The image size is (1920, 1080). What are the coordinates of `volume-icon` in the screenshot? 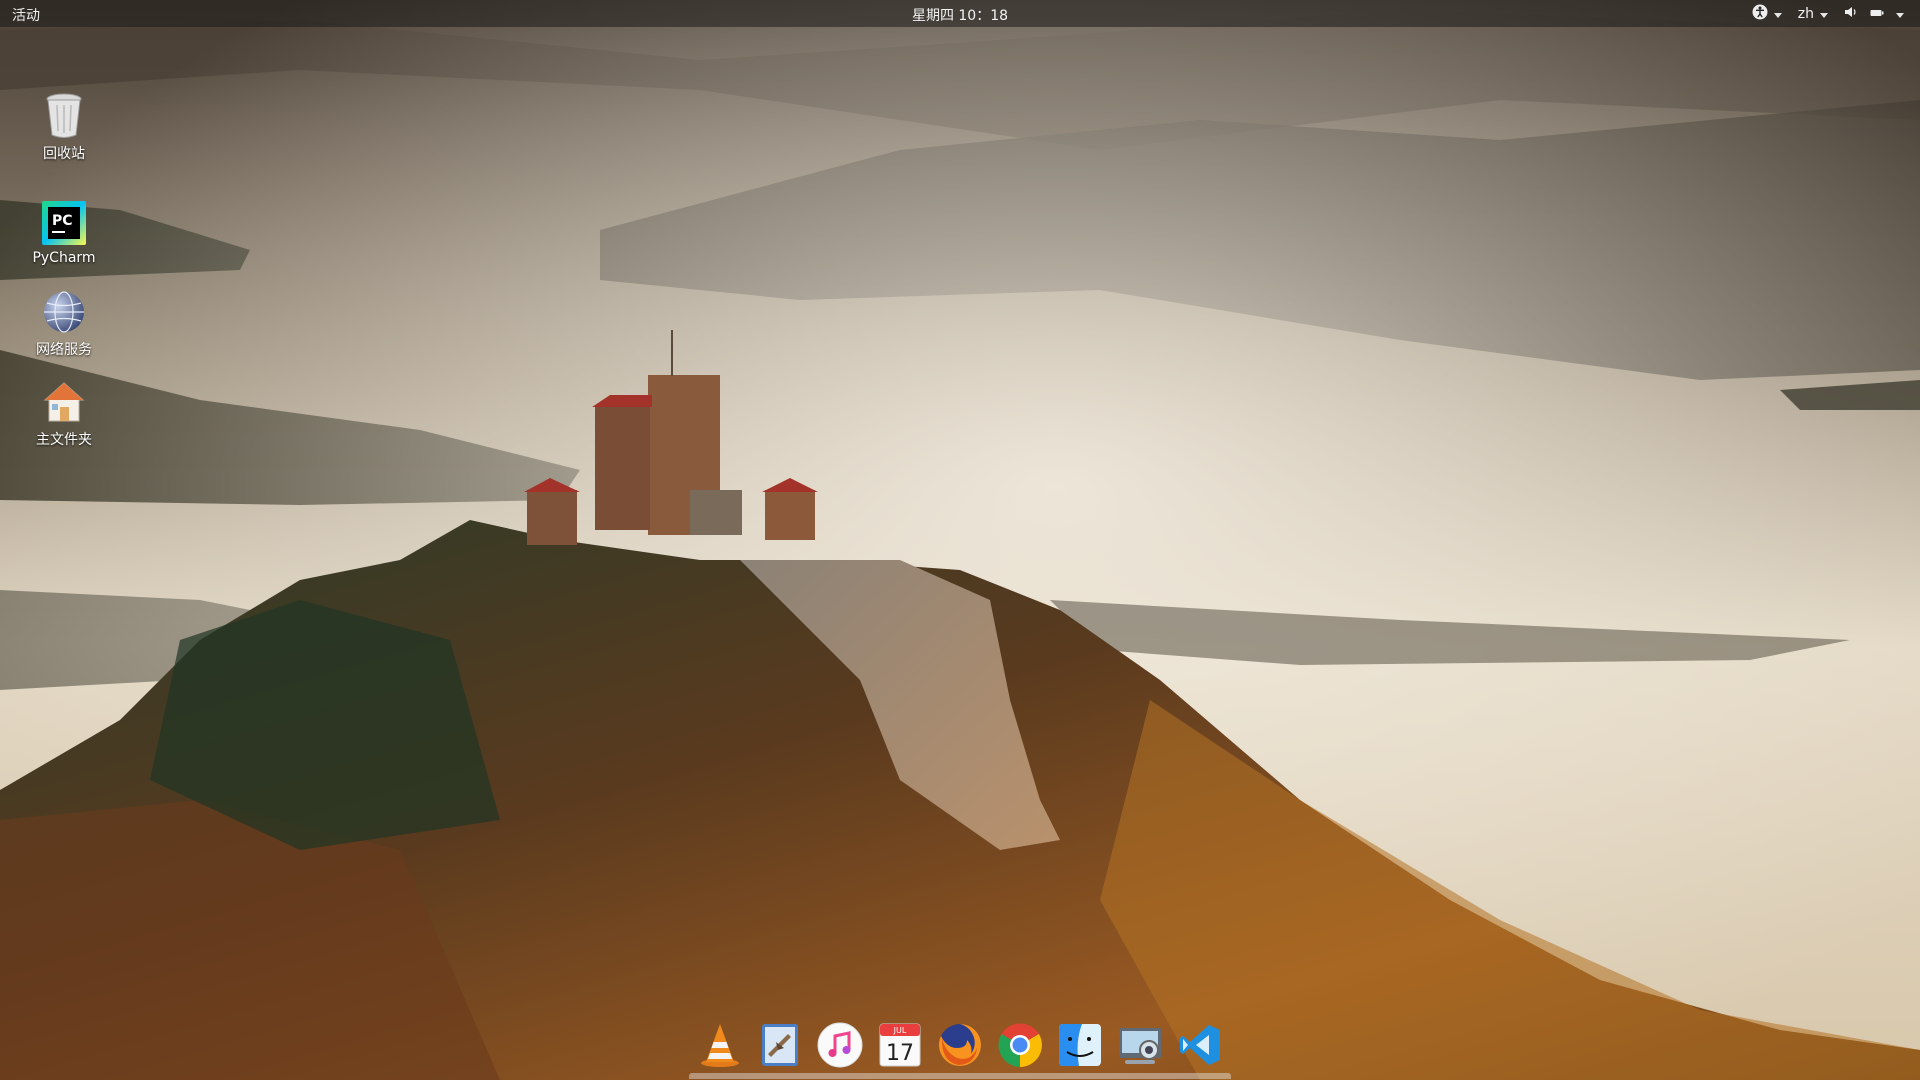 It's located at (1851, 14).